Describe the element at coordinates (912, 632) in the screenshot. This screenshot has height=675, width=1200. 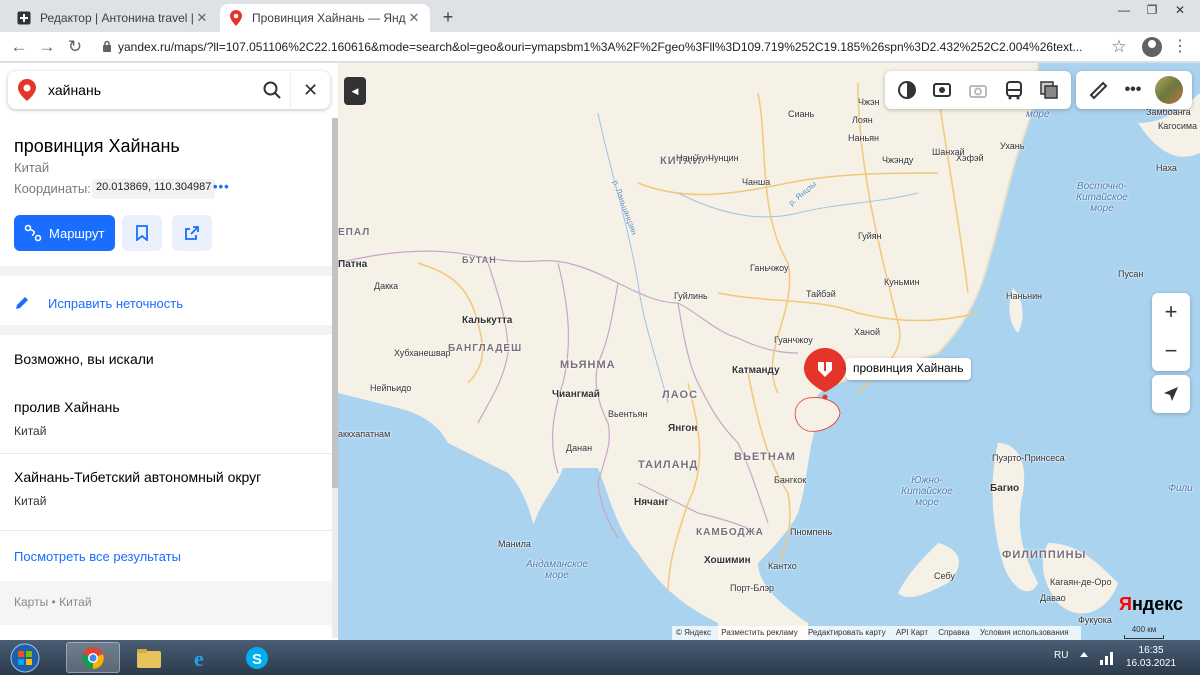
I see `api-link: API Карт` at that location.